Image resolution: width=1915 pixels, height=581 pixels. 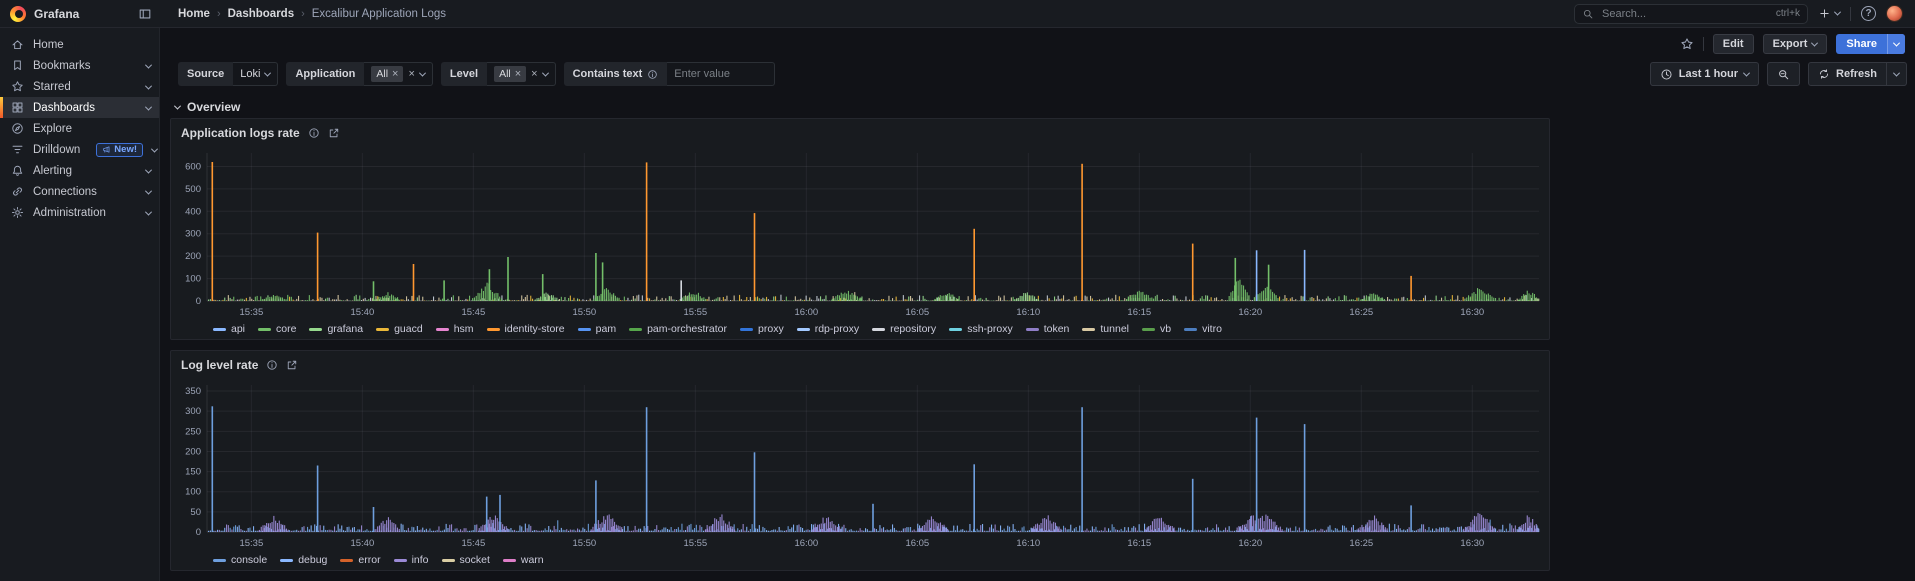 I want to click on svg-text: 250, so click(x=193, y=431).